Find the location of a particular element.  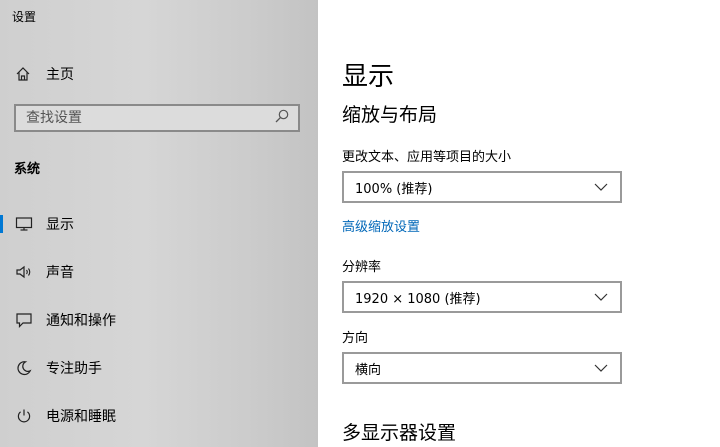

moon-icon is located at coordinates (24, 368).